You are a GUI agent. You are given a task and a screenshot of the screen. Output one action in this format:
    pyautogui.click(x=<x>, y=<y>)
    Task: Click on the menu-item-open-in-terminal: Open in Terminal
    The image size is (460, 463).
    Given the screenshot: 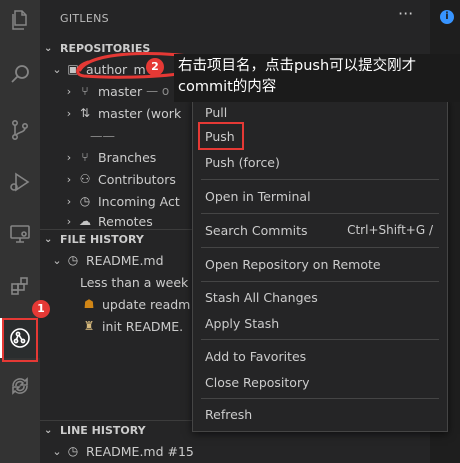 What is the action you would take?
    pyautogui.click(x=320, y=196)
    